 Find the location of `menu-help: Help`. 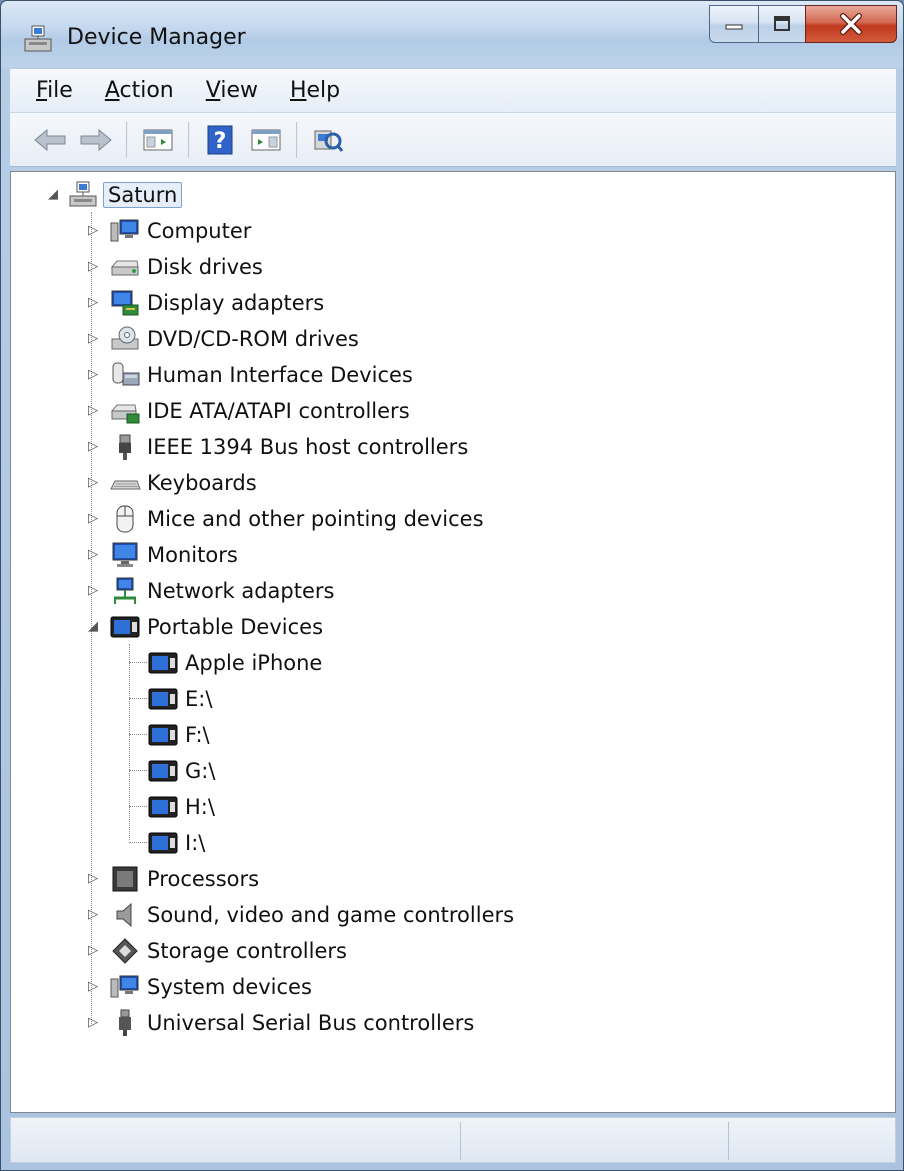

menu-help: Help is located at coordinates (315, 90).